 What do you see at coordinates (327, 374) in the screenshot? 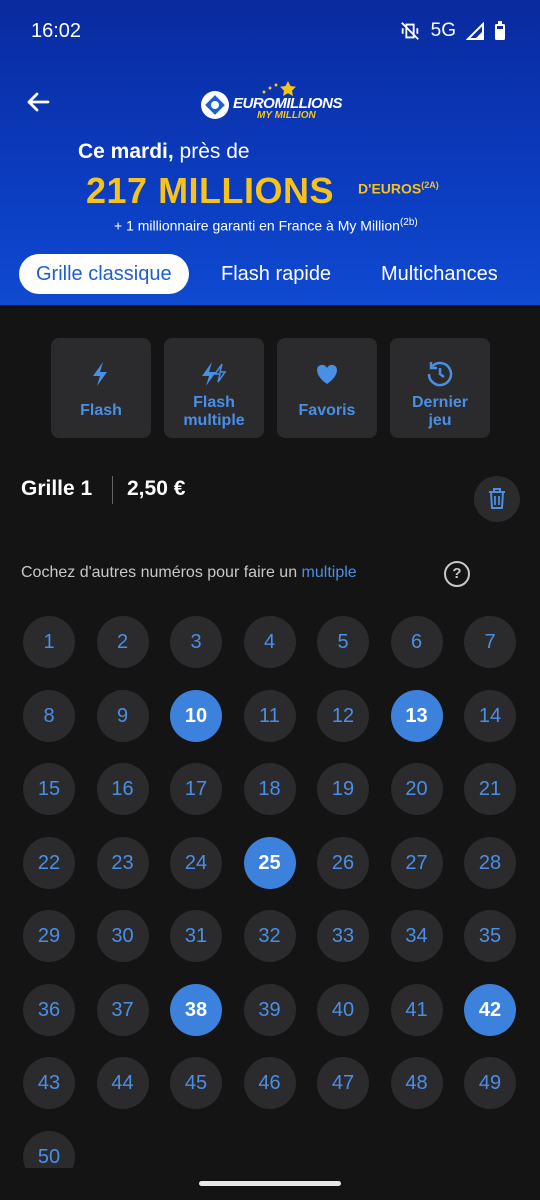
I see `heart-icon` at bounding box center [327, 374].